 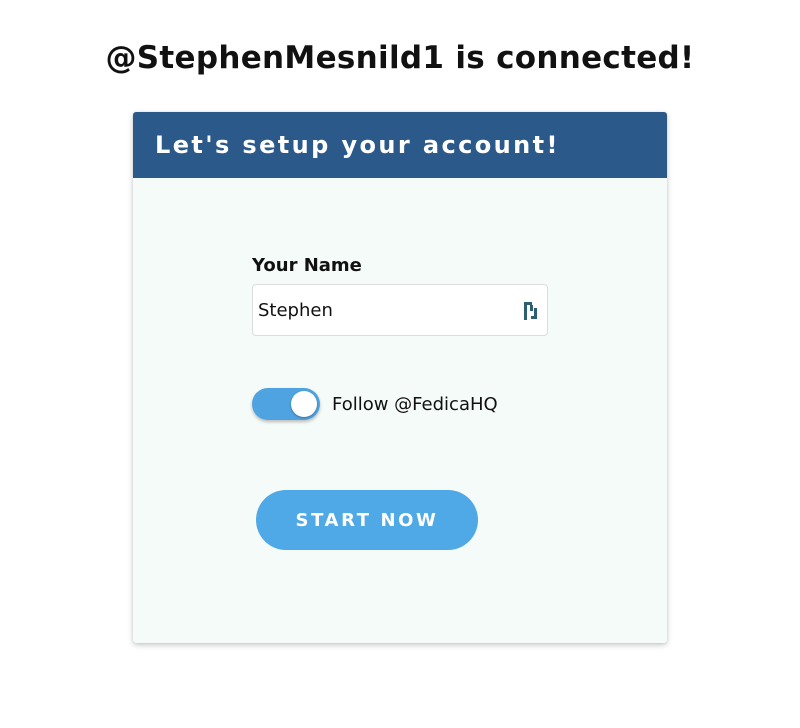 What do you see at coordinates (415, 404) in the screenshot?
I see `follow-toggle-label: Follow @FedicaHQ` at bounding box center [415, 404].